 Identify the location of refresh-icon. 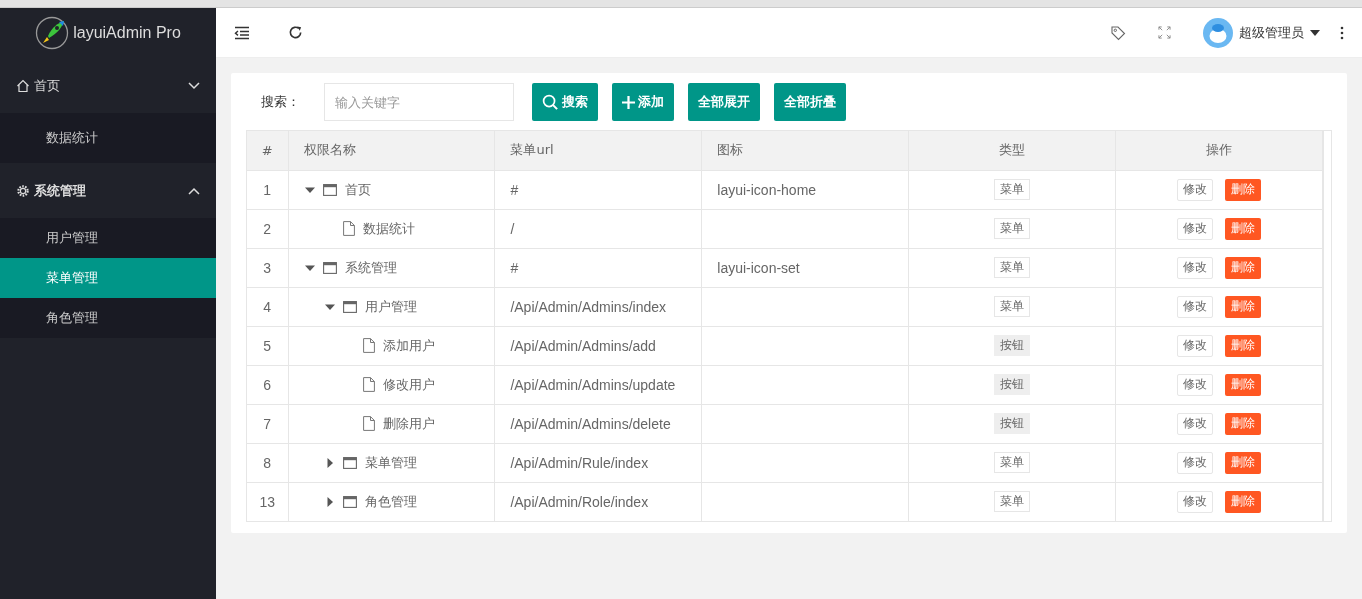
(295, 32).